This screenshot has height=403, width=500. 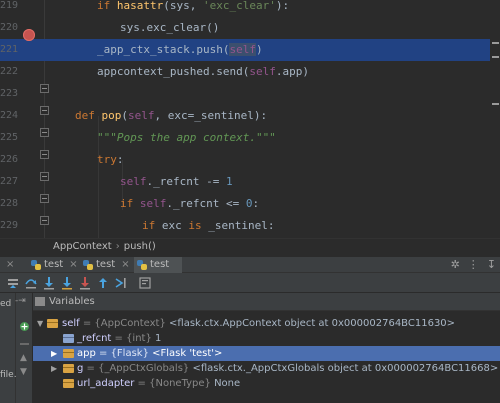 I want to click on variable-text: _refcnt = {int} 1, so click(x=119, y=338).